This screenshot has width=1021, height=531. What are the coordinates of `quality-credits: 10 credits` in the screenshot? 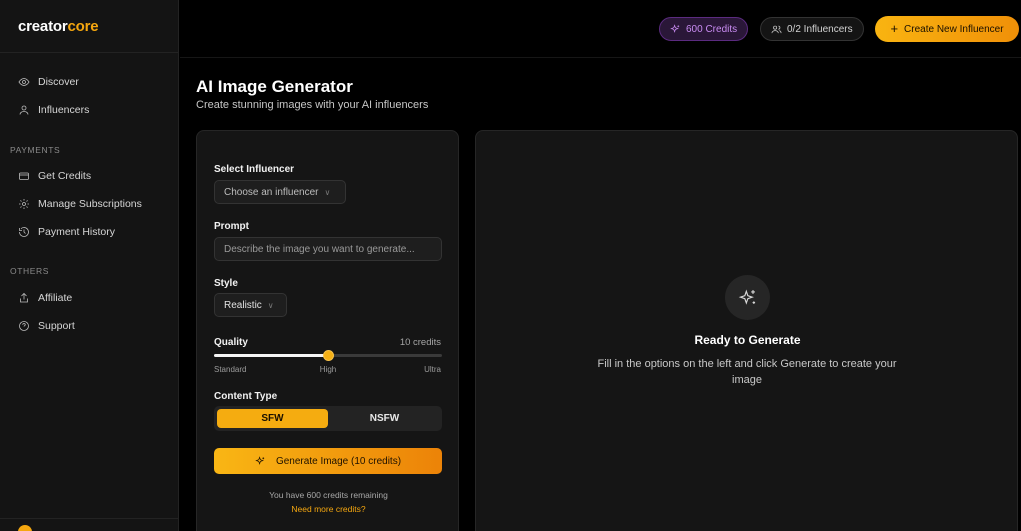 It's located at (420, 342).